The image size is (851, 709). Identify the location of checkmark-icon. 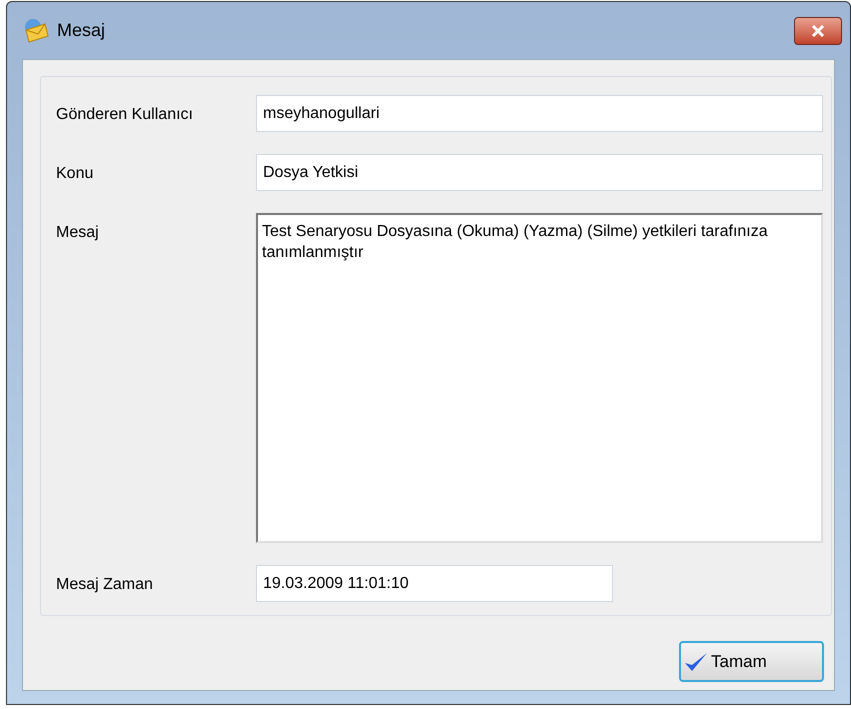
(696, 661).